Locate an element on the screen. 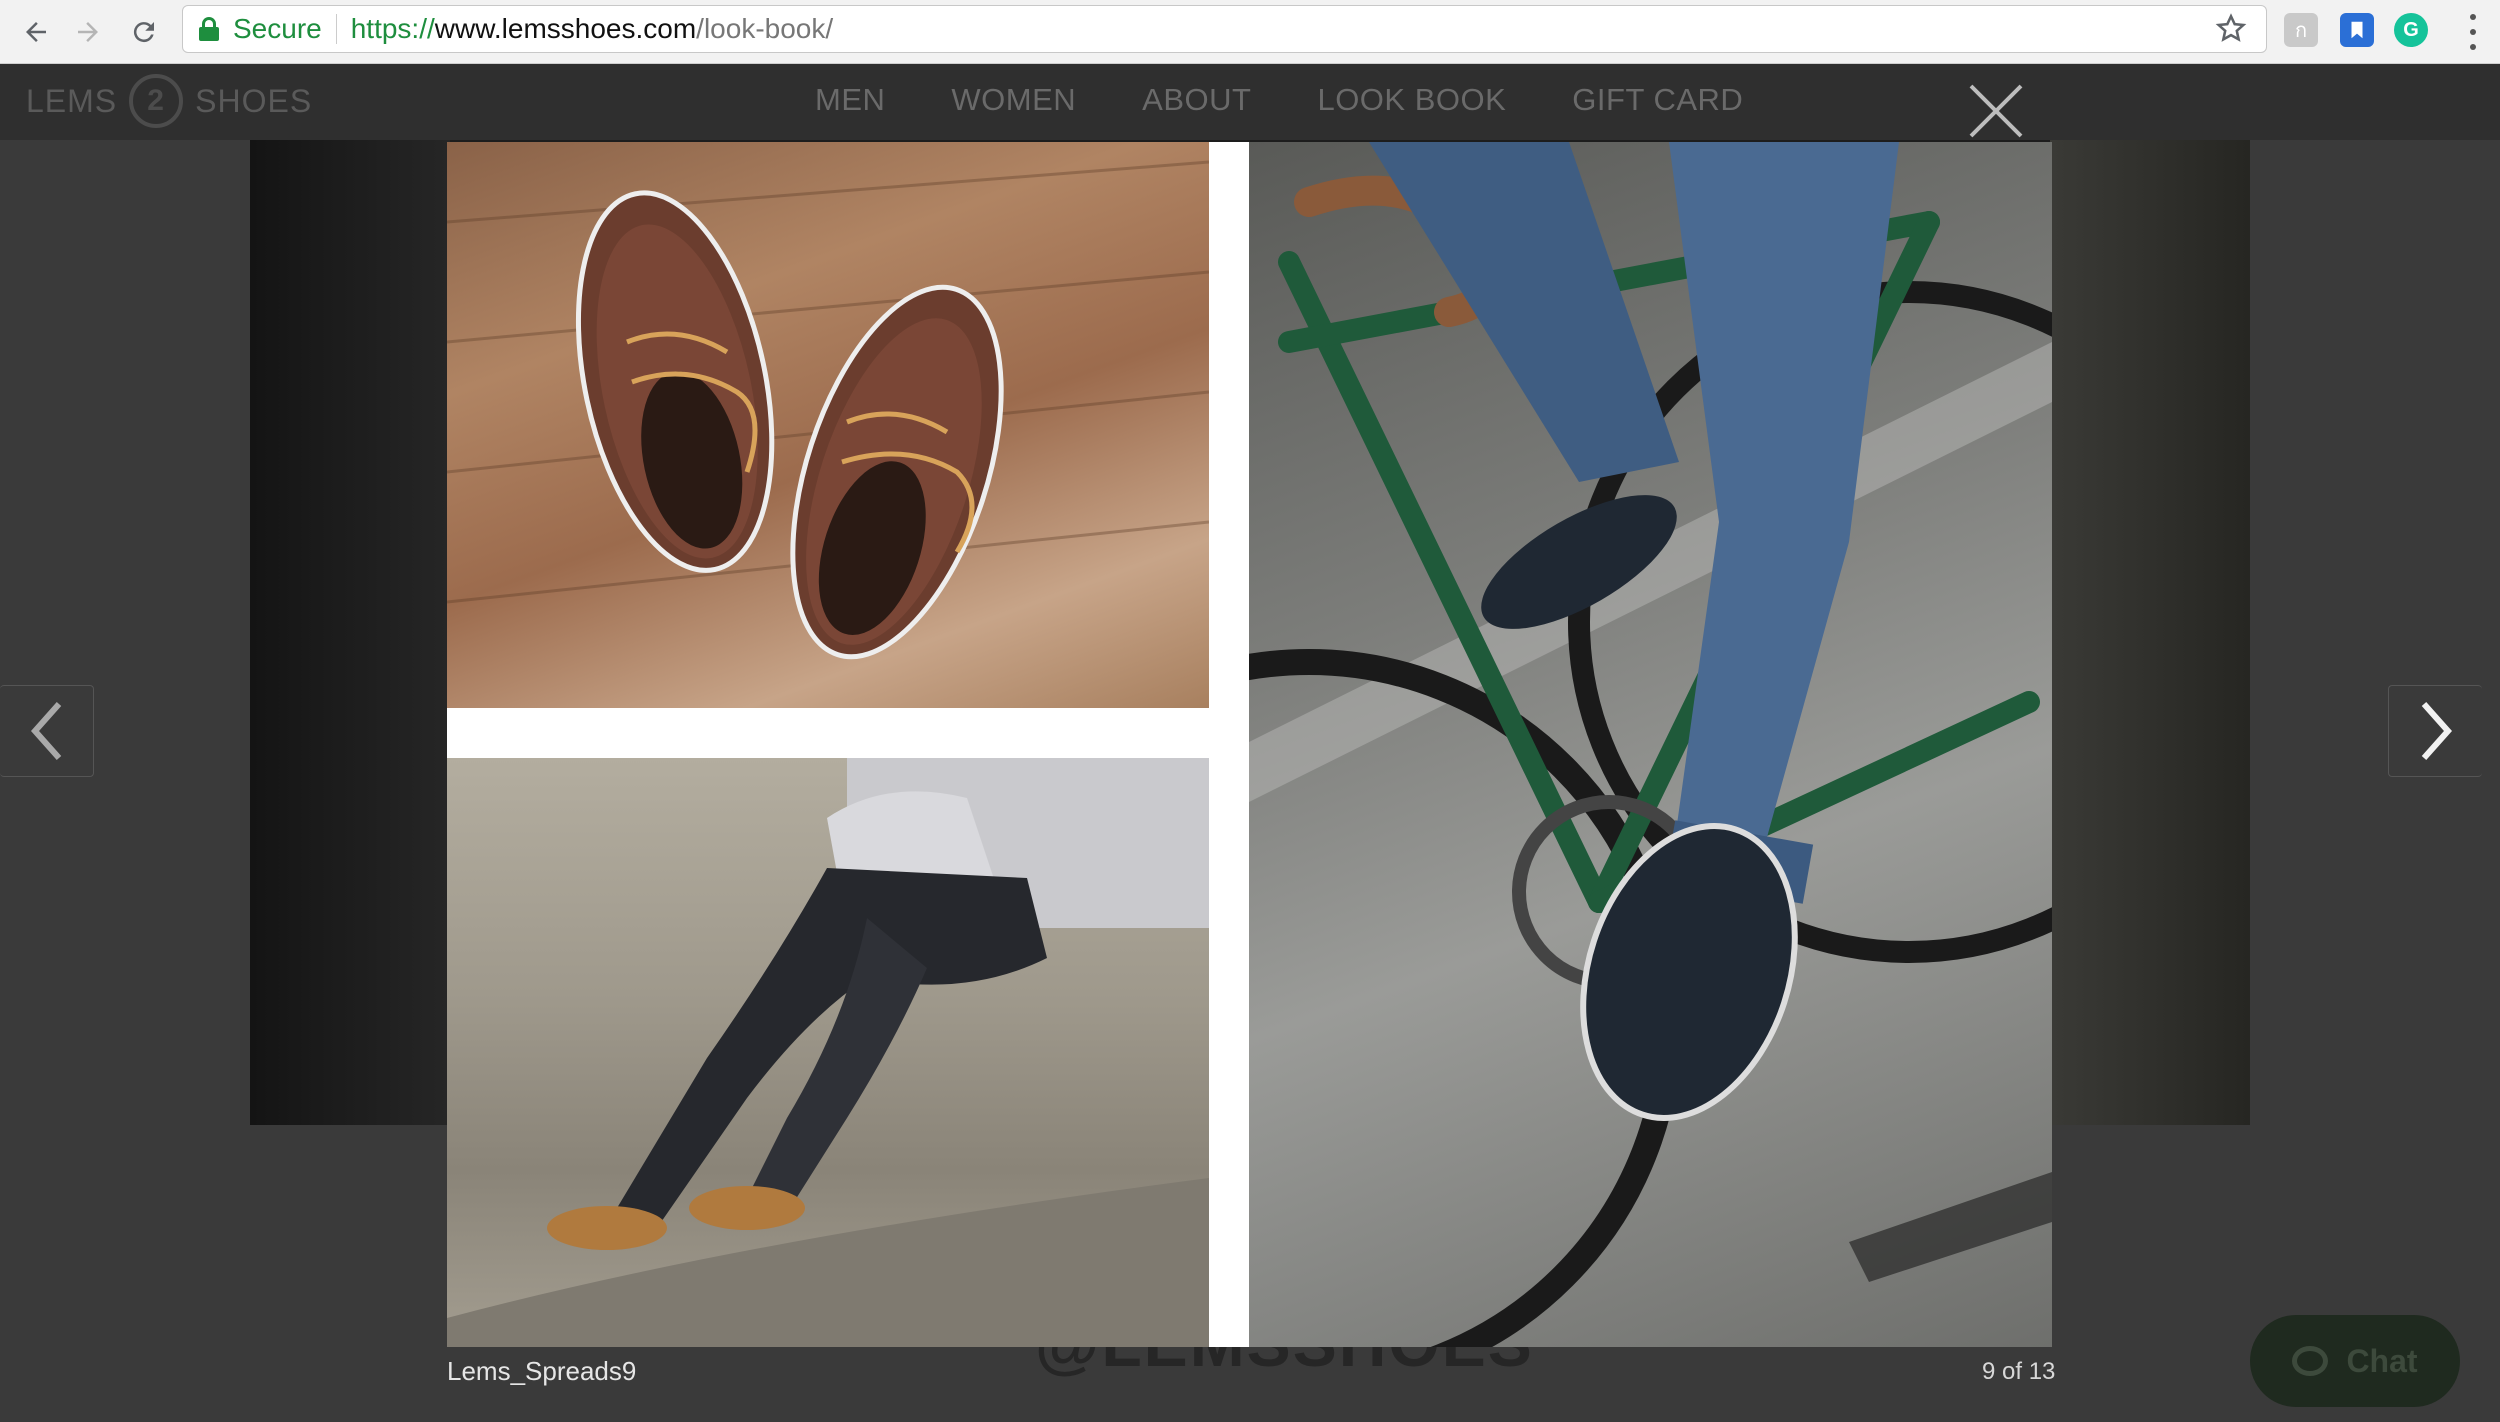  photo-shoes-on-wood is located at coordinates (828, 425).